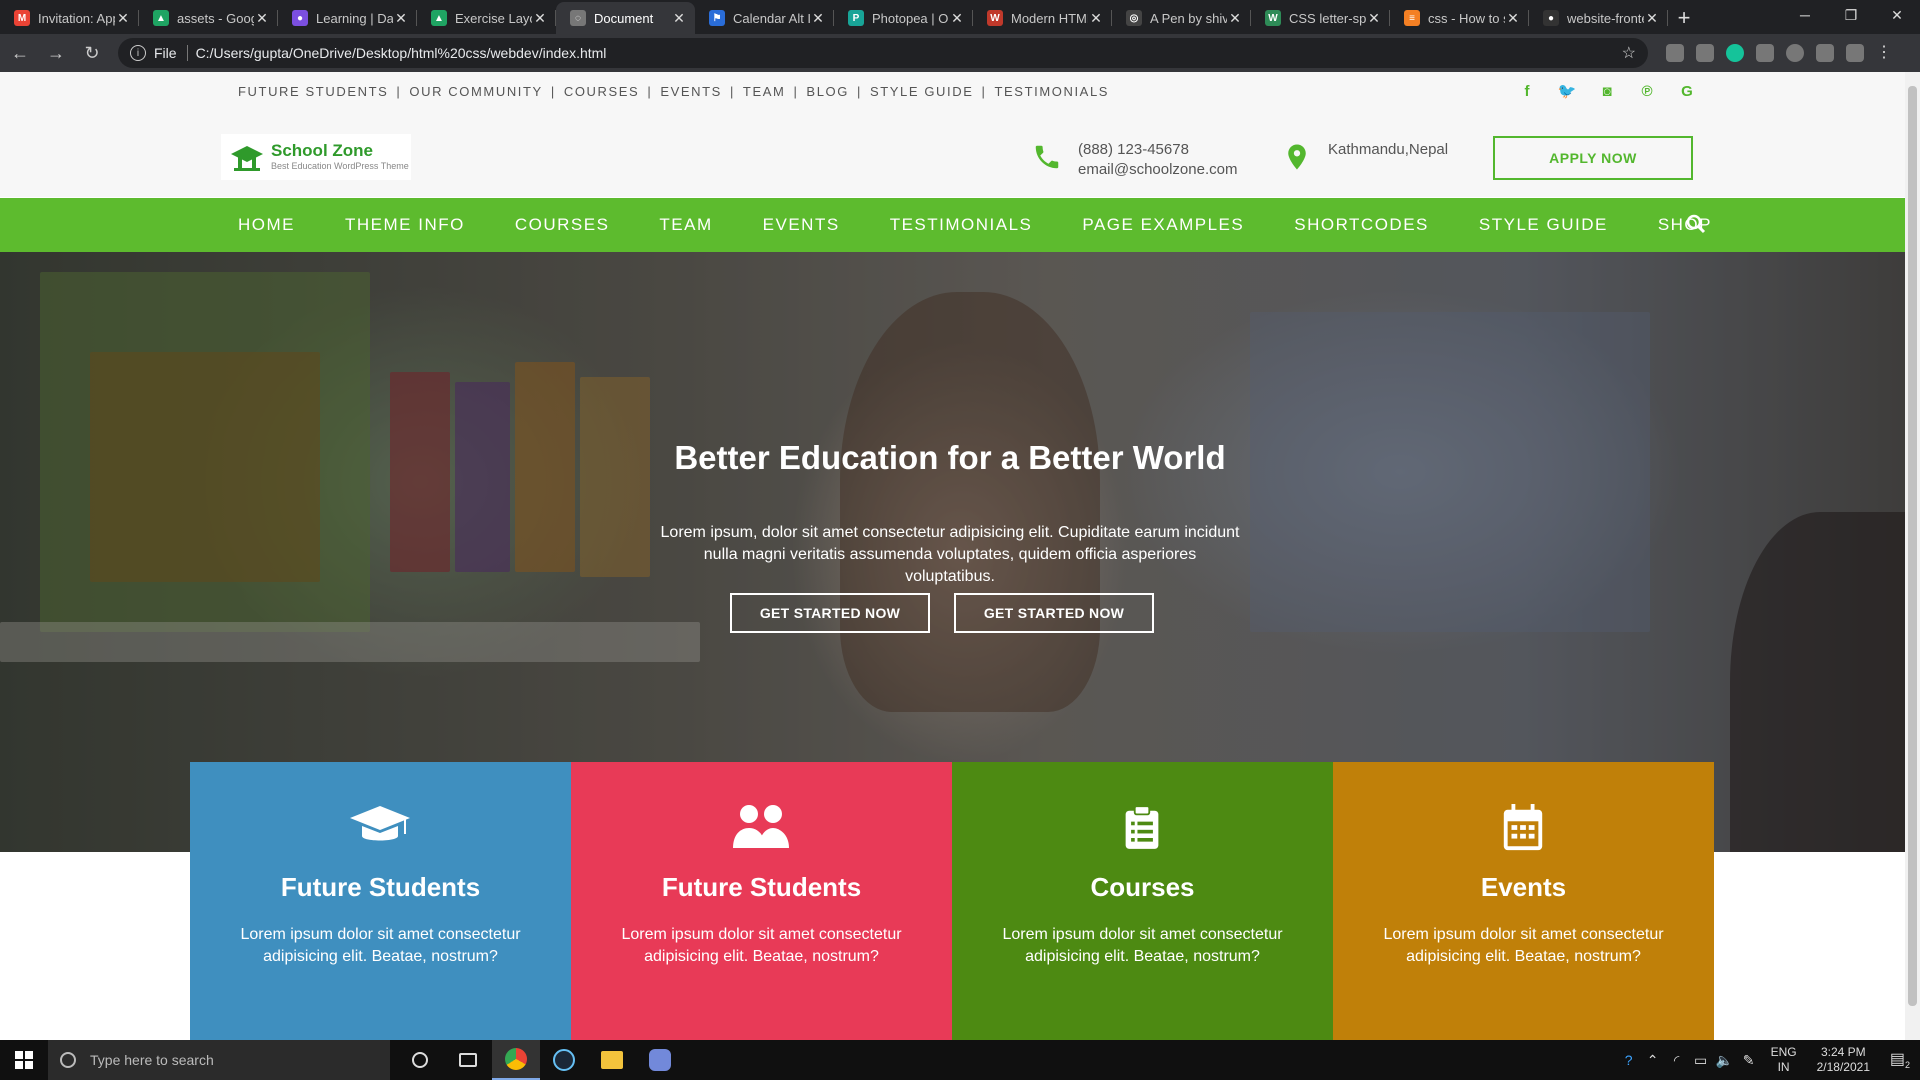 This screenshot has width=1920, height=1080. I want to click on language-indicator: ENG IN, so click(1784, 1060).